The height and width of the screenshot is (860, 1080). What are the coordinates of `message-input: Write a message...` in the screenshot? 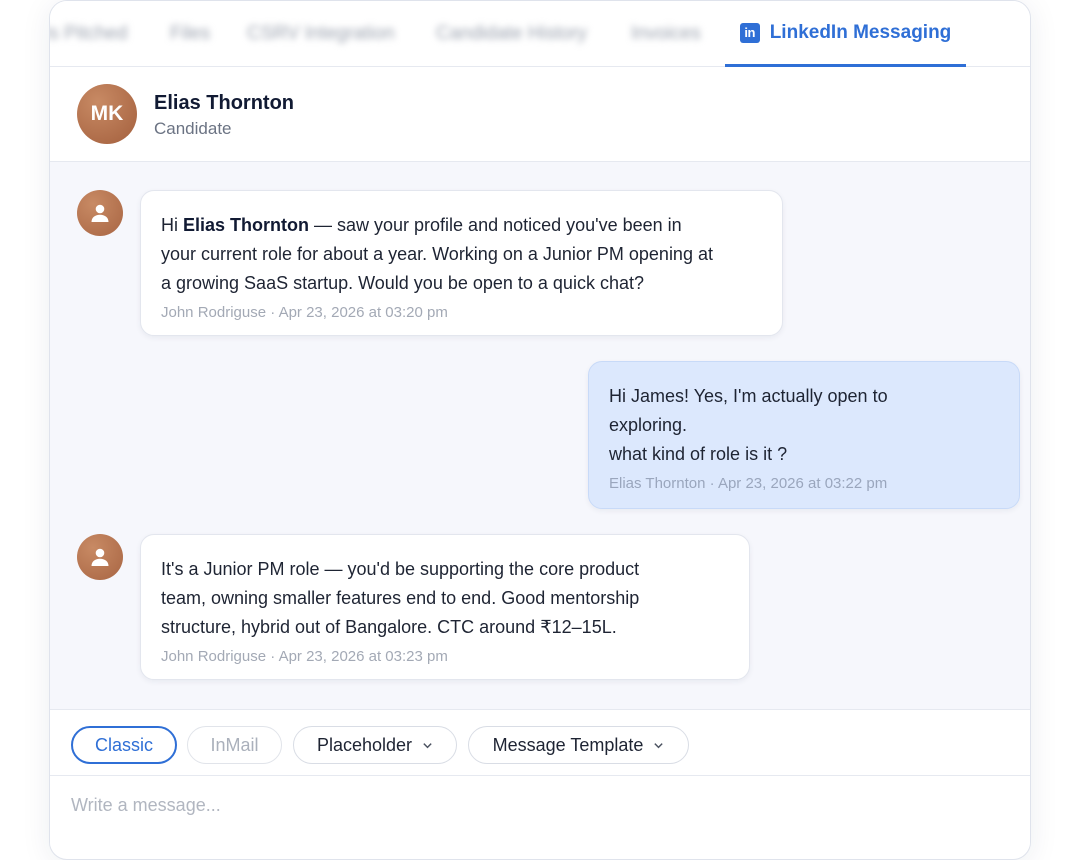 It's located at (146, 805).